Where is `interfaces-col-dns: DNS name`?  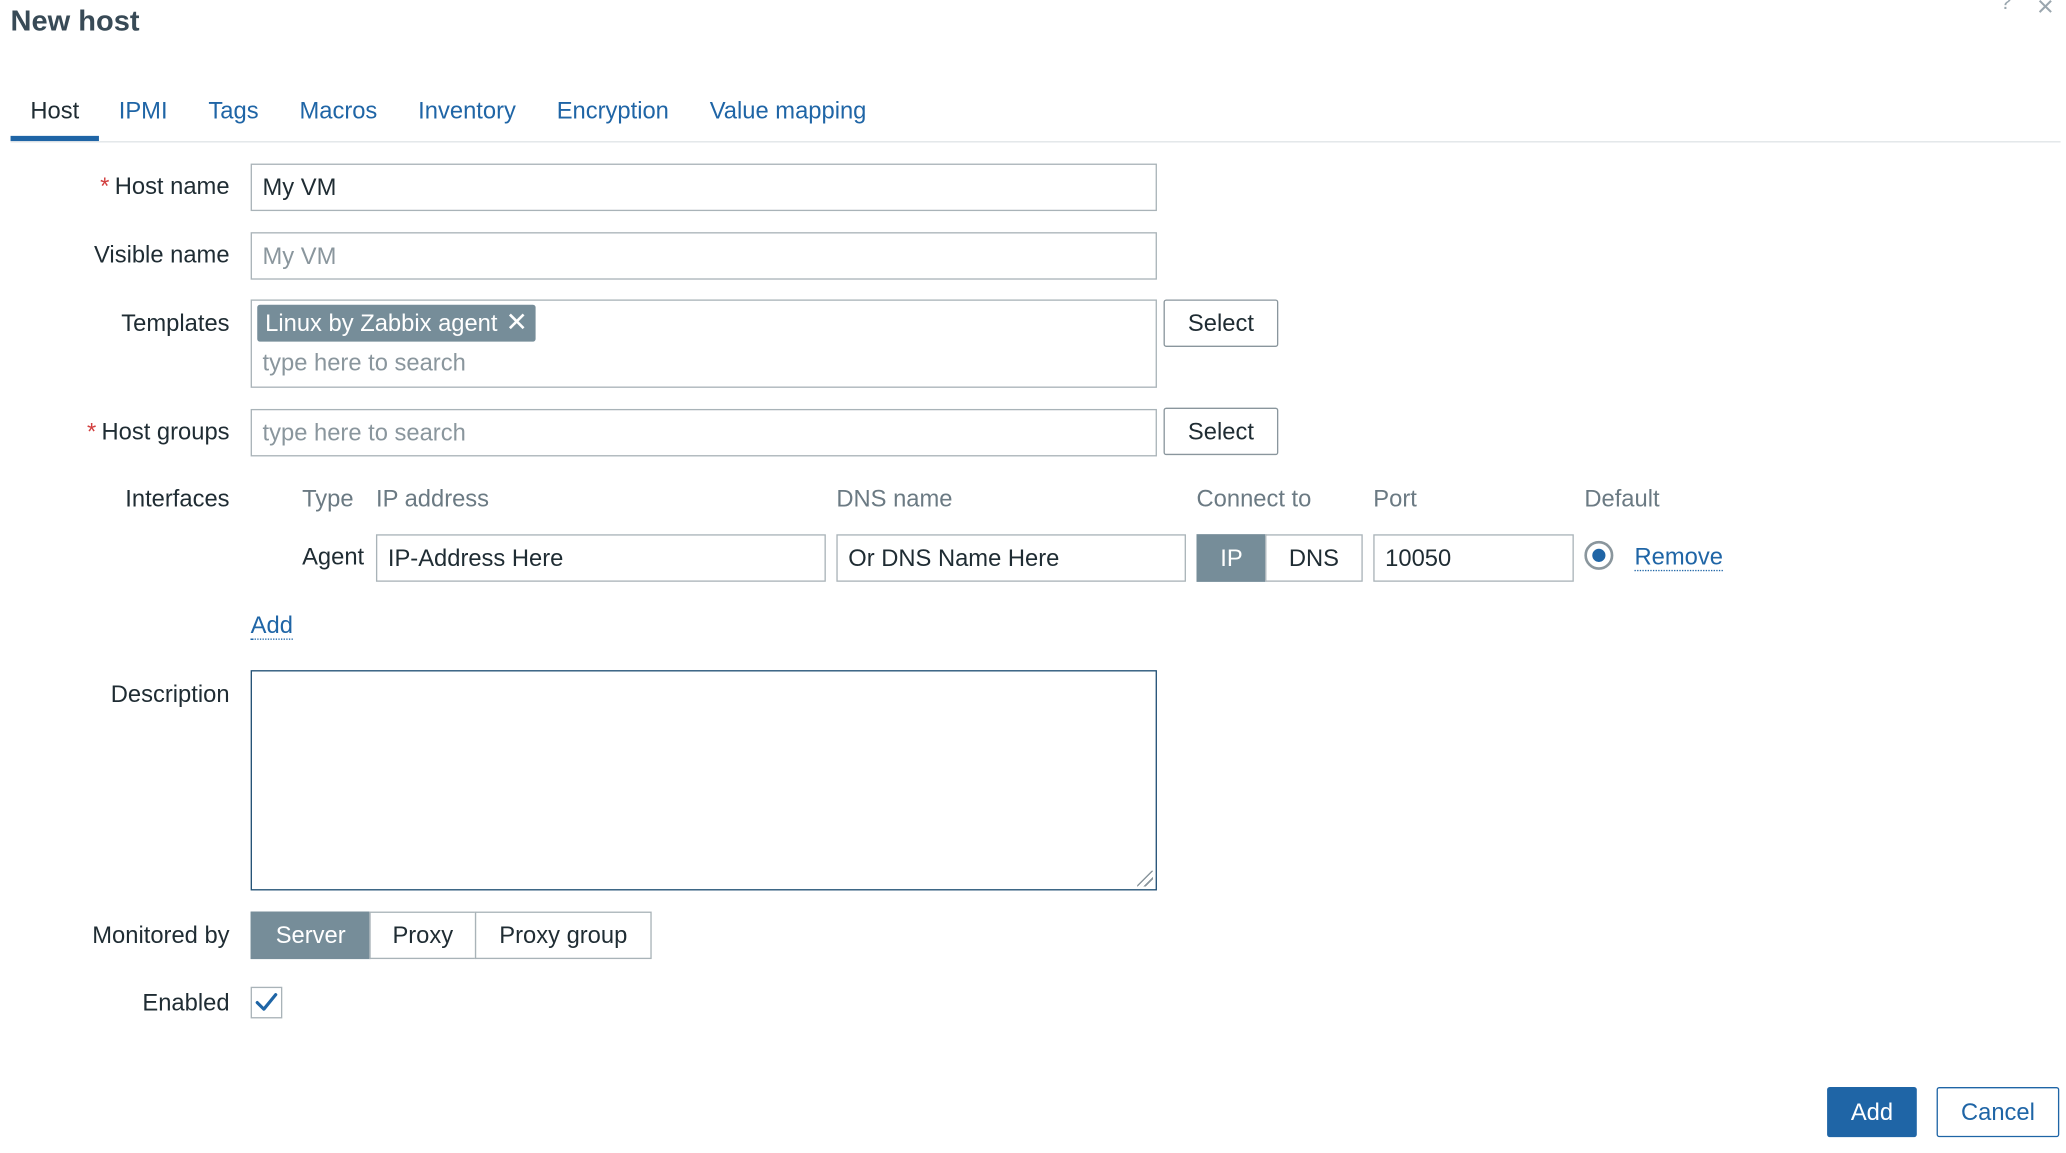 interfaces-col-dns: DNS name is located at coordinates (894, 498).